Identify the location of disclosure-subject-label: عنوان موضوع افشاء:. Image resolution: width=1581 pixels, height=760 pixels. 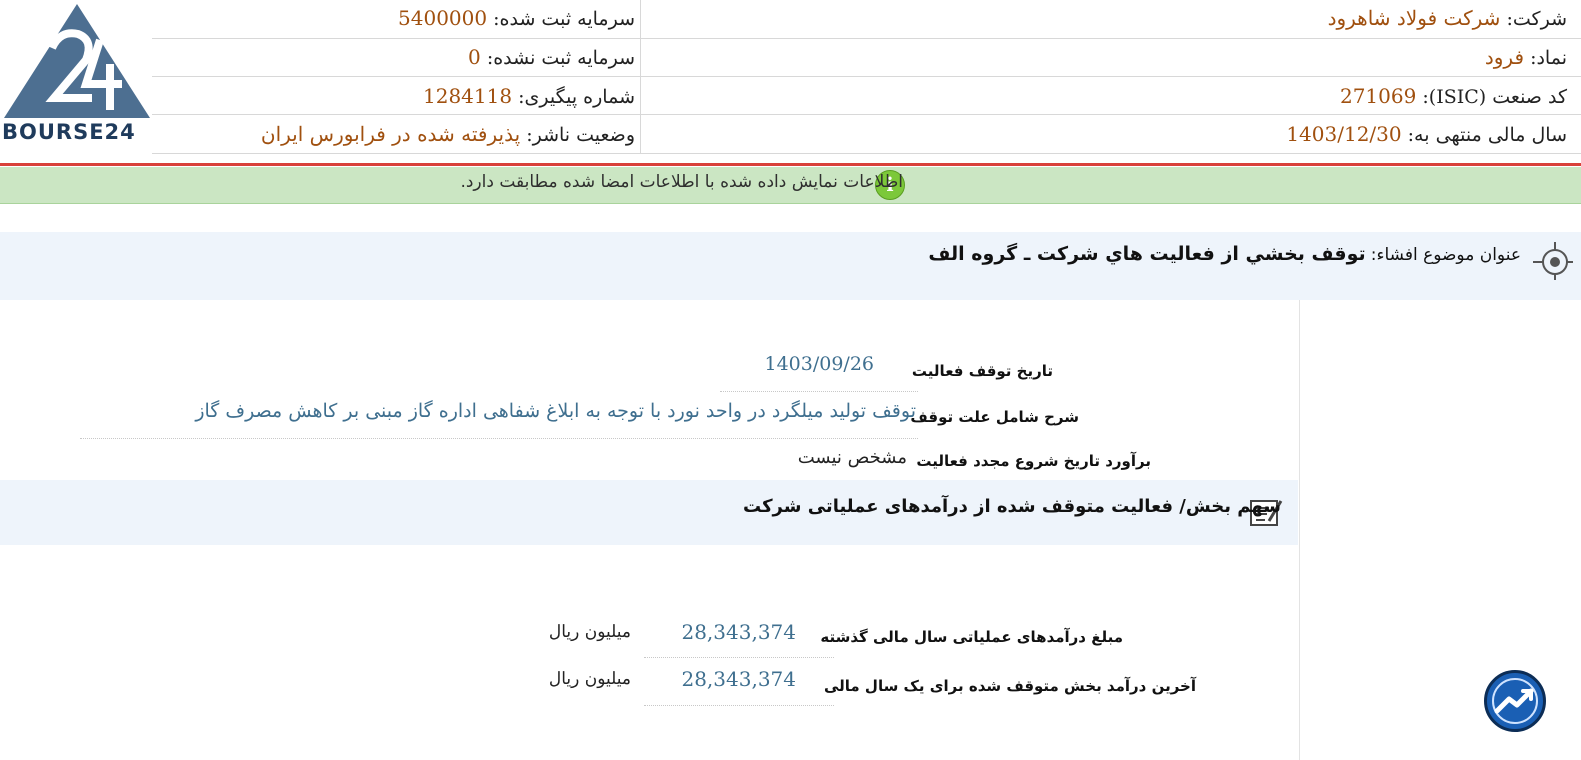
(1445, 255).